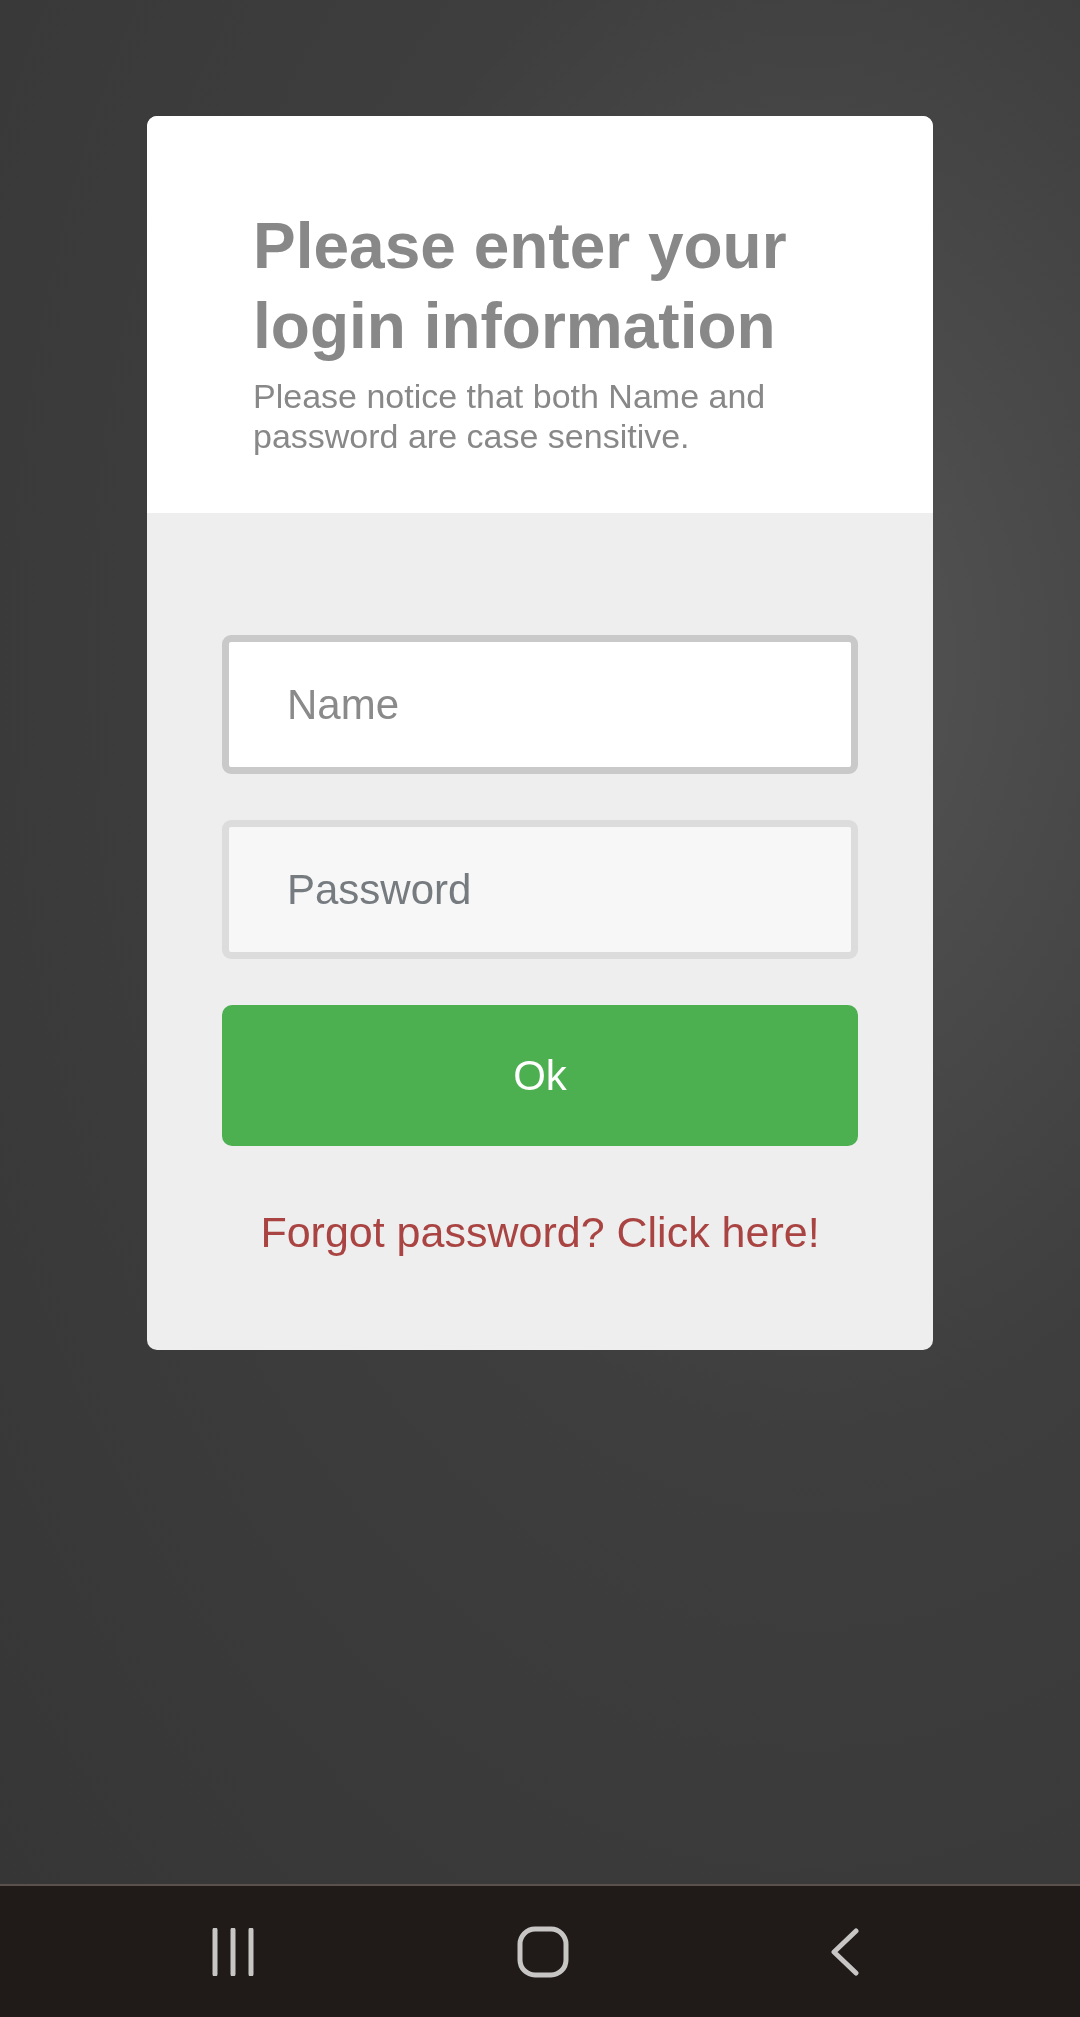 The width and height of the screenshot is (1080, 2017). I want to click on back-icon, so click(845, 1951).